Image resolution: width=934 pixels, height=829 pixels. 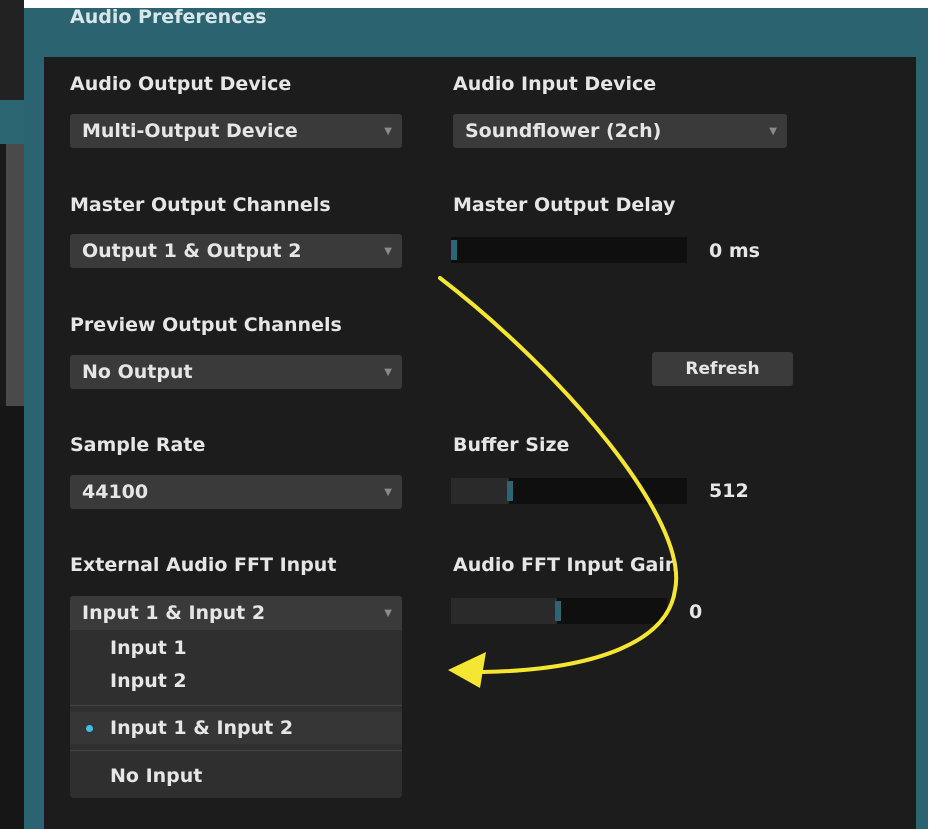 I want to click on audio-output-device-select: Multi-Output Device ▼, so click(x=236, y=131).